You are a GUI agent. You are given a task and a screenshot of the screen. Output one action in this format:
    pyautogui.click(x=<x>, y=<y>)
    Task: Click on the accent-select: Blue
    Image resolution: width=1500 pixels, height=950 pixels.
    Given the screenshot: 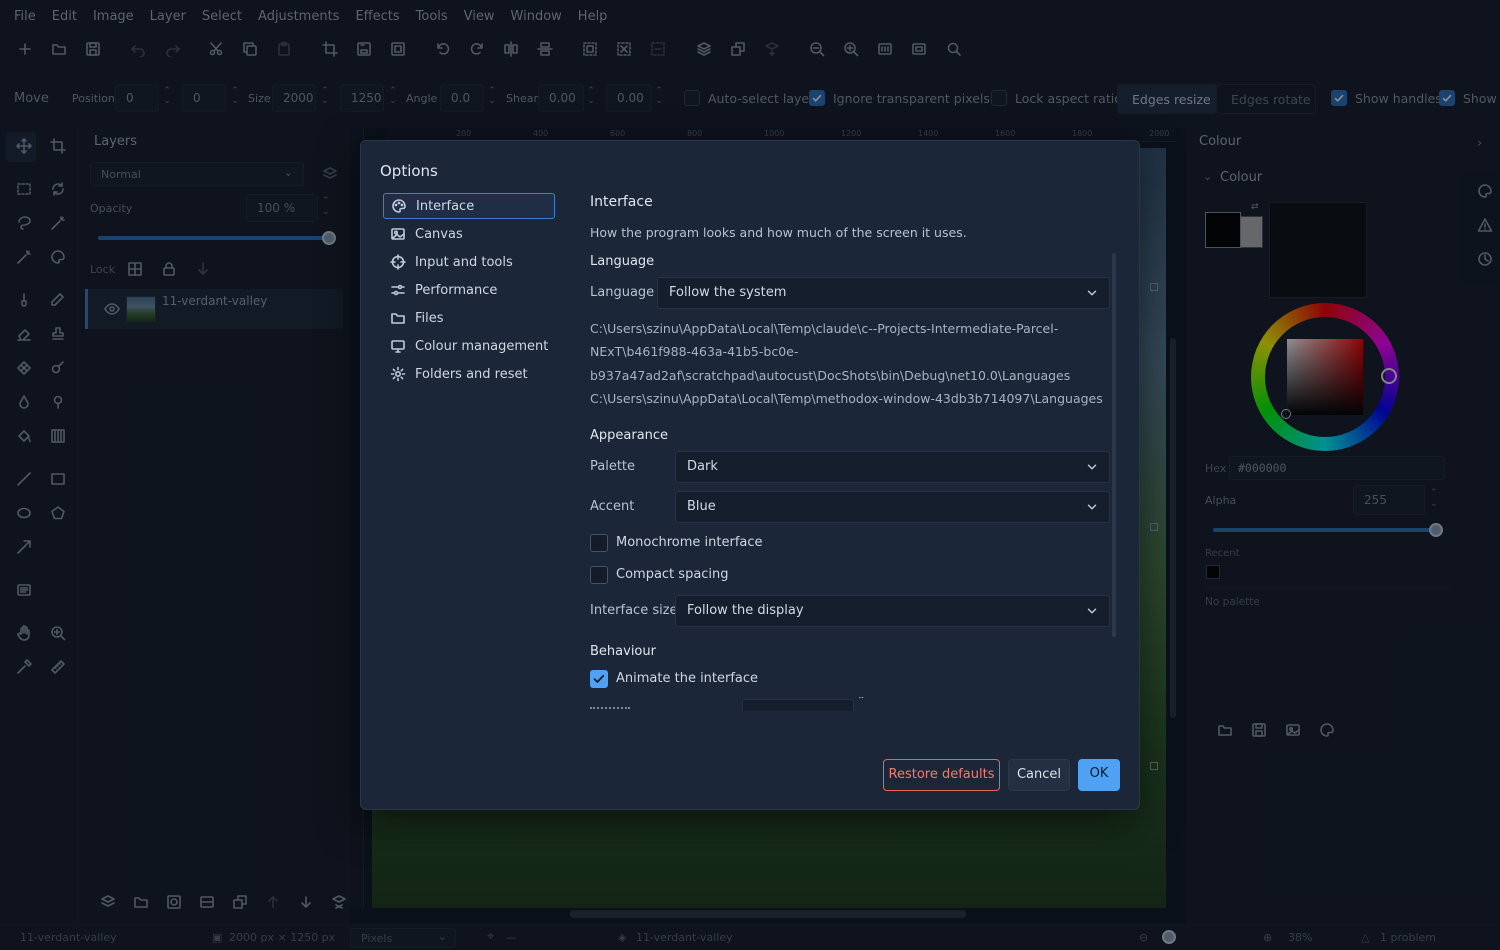 What is the action you would take?
    pyautogui.click(x=892, y=507)
    